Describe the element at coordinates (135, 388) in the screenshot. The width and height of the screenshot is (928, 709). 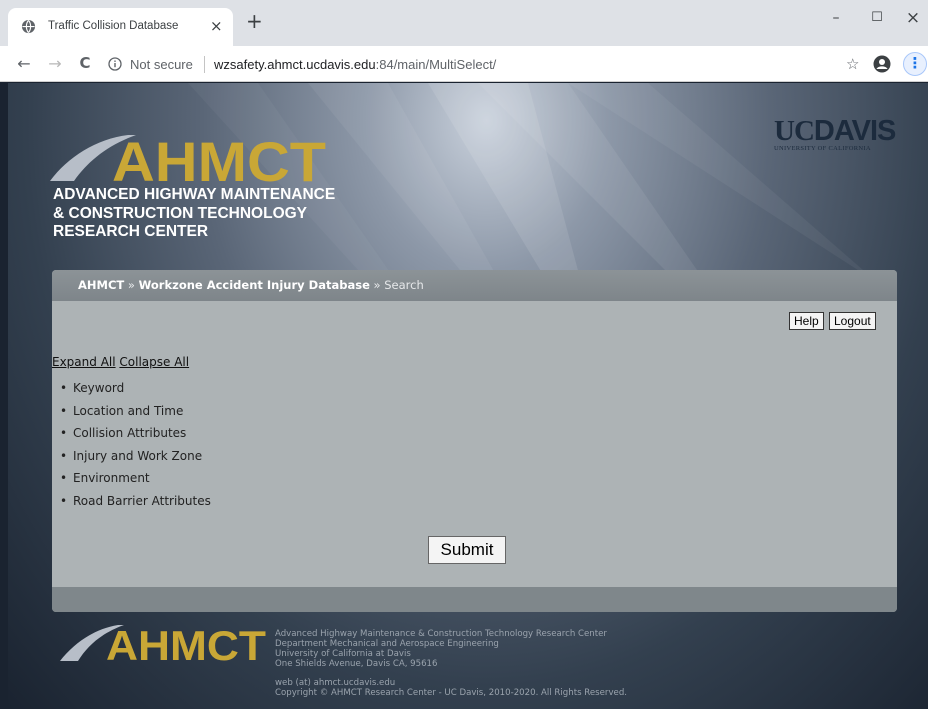
I see `section-keyword: Keyword` at that location.